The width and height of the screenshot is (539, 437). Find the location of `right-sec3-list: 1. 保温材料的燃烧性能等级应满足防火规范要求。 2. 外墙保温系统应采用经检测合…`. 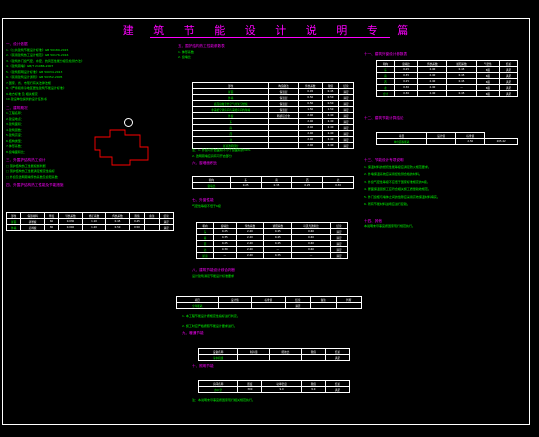

right-sec3-list: 1. 保温材料的燃烧性能等级应满足防火规范要求。 2. 外墙保温系统应采用经检测合… is located at coordinates (446, 186).